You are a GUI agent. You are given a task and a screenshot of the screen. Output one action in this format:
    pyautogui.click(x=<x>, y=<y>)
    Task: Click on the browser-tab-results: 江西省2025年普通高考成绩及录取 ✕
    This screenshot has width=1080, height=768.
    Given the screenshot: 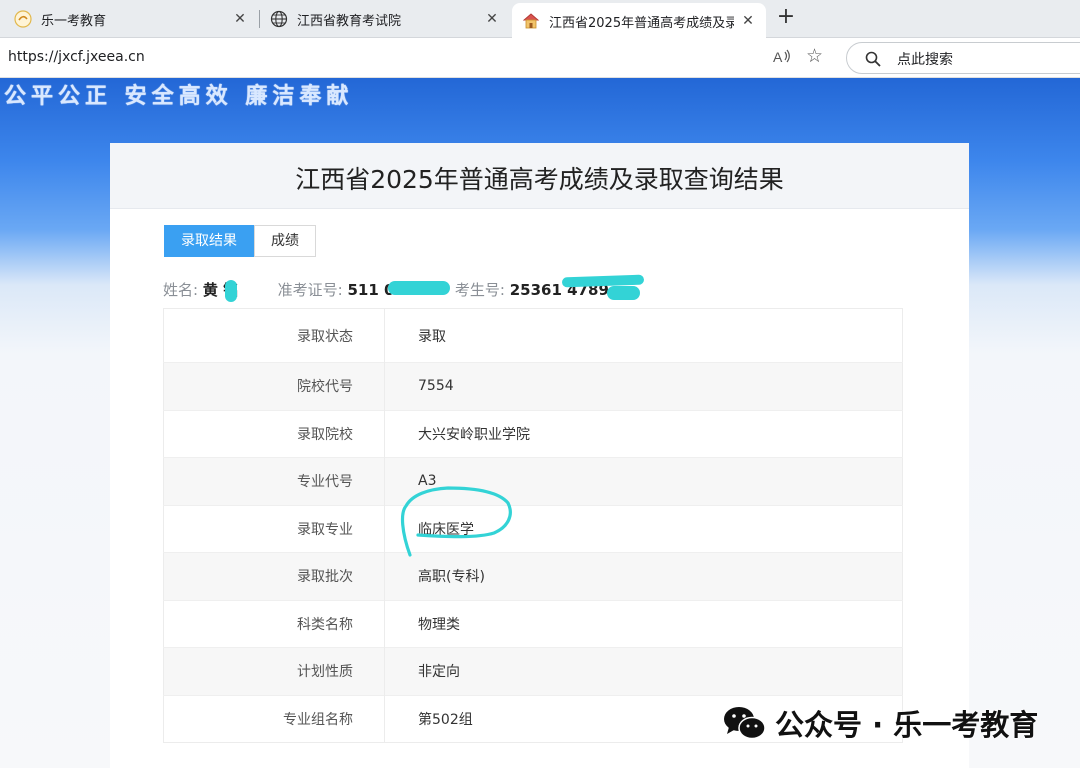 What is the action you would take?
    pyautogui.click(x=639, y=21)
    